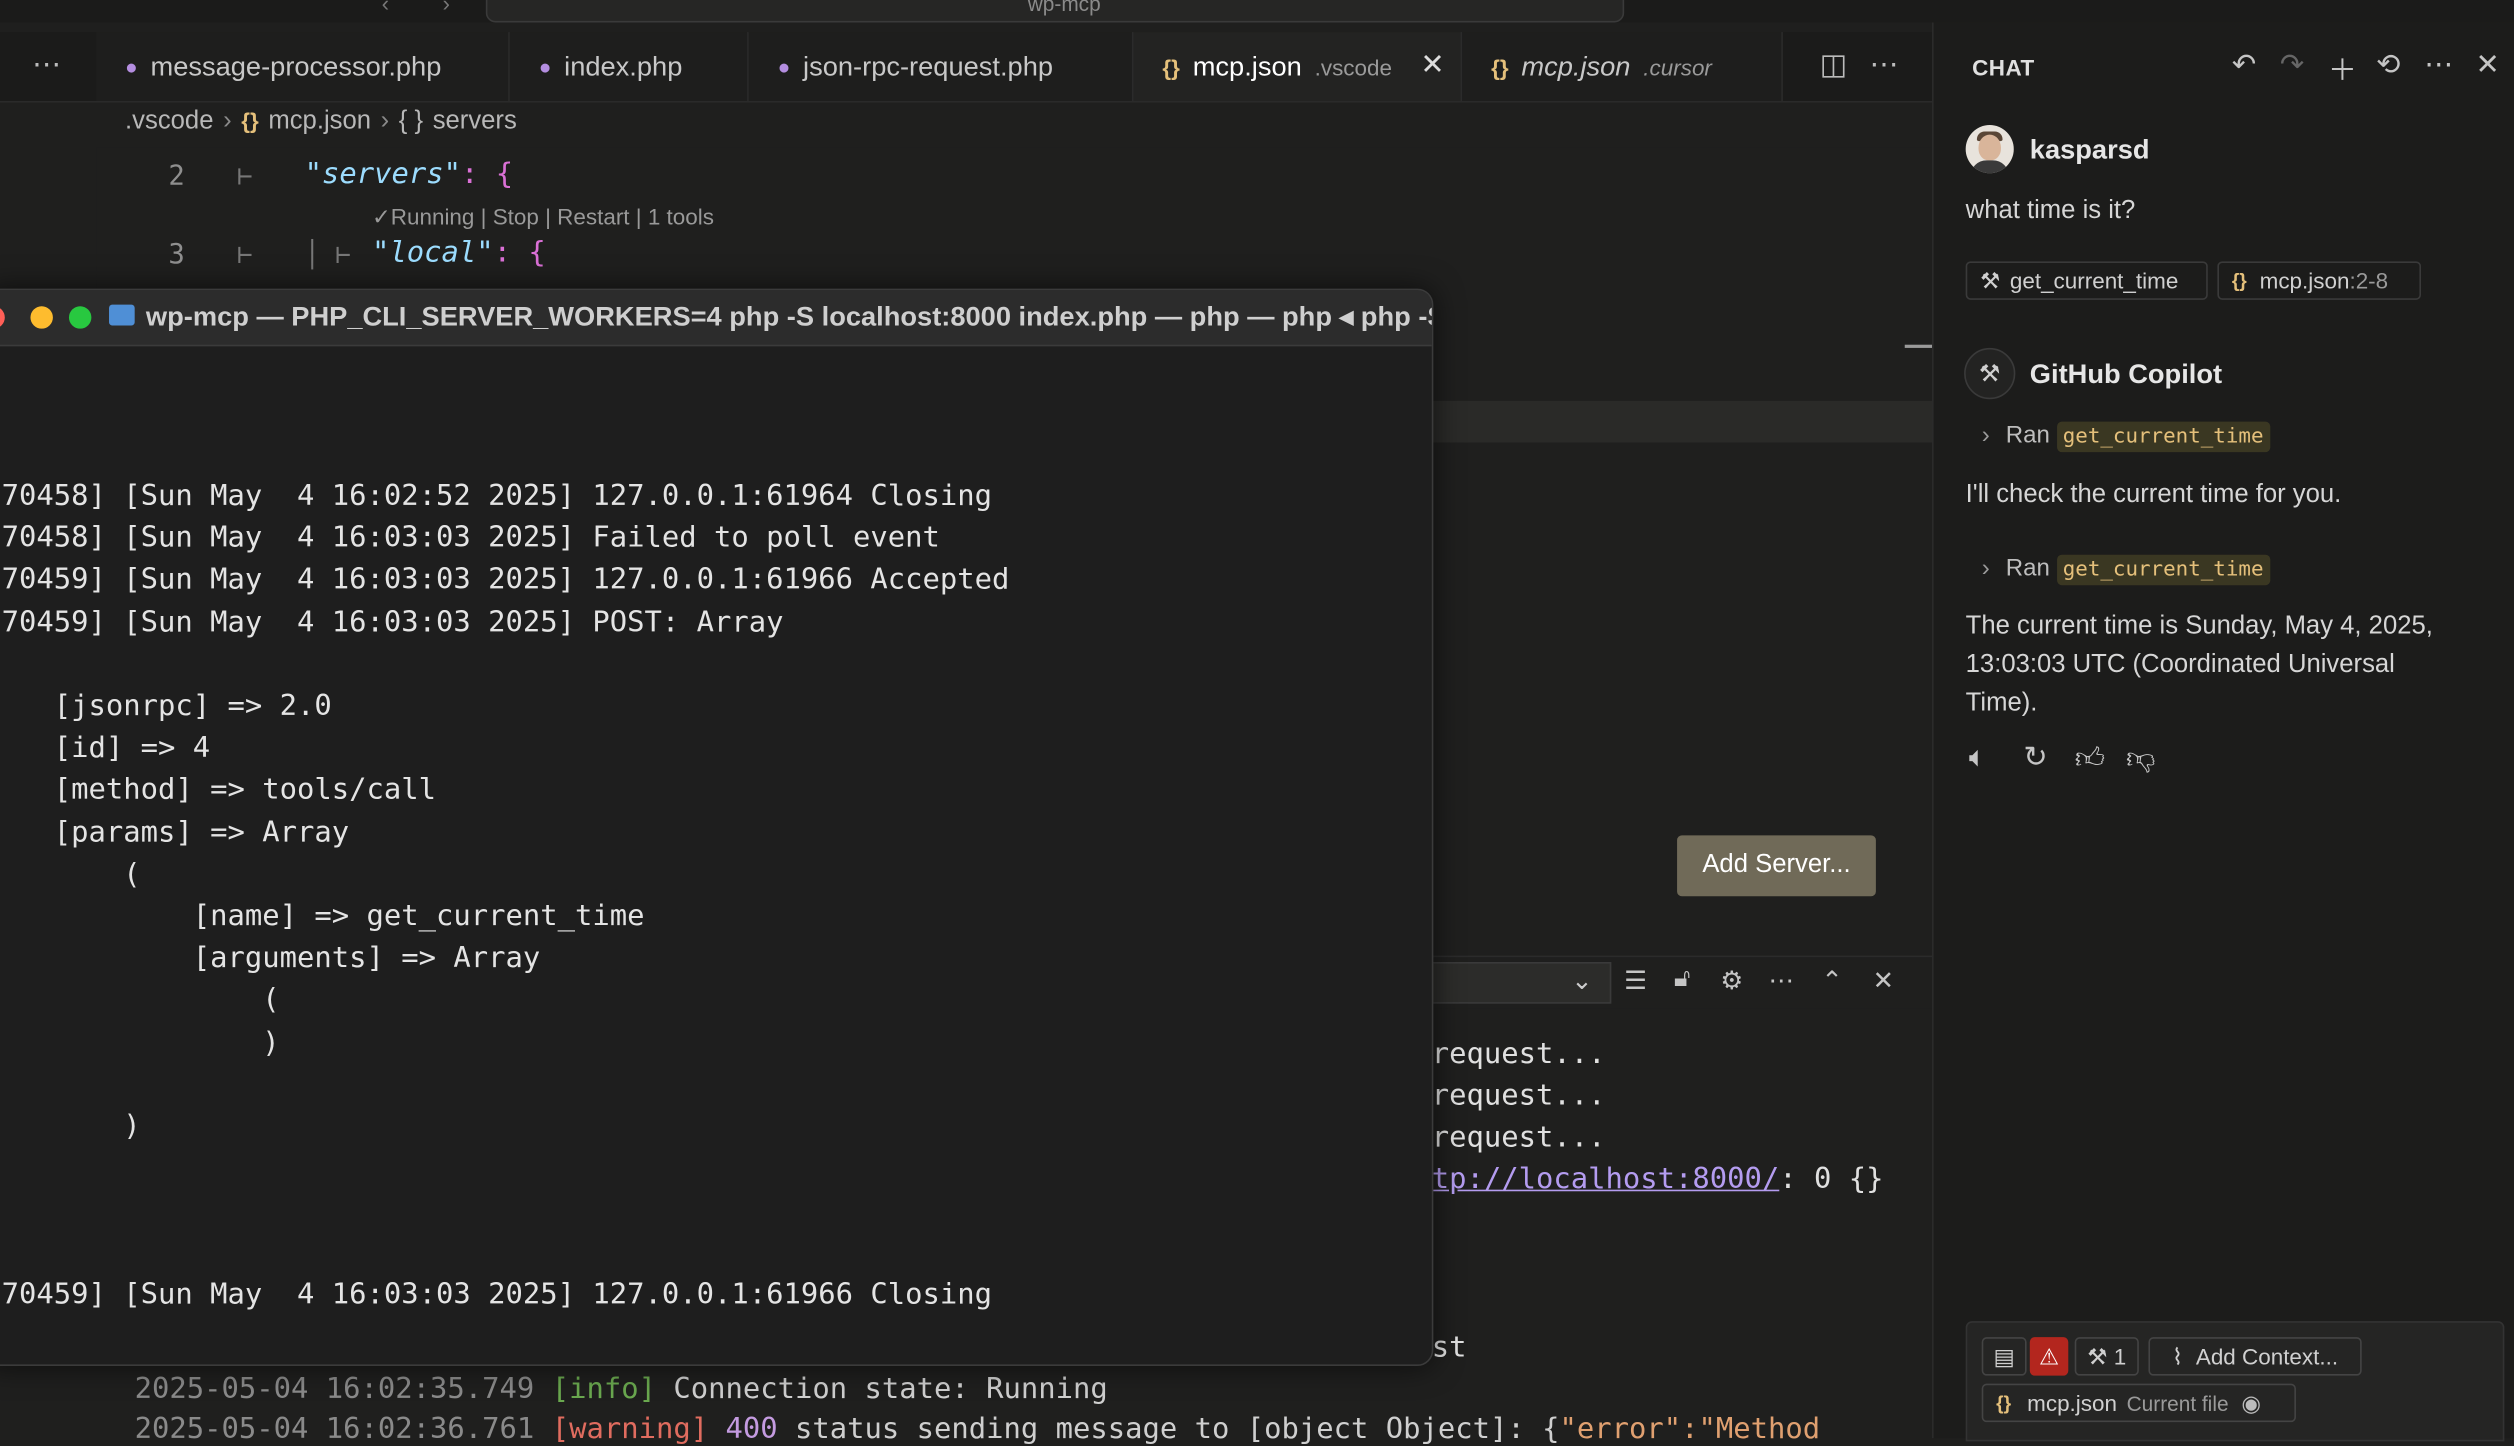 Image resolution: width=2514 pixels, height=1446 pixels. Describe the element at coordinates (1521, 982) in the screenshot. I see `output-channel-select: ⌄` at that location.